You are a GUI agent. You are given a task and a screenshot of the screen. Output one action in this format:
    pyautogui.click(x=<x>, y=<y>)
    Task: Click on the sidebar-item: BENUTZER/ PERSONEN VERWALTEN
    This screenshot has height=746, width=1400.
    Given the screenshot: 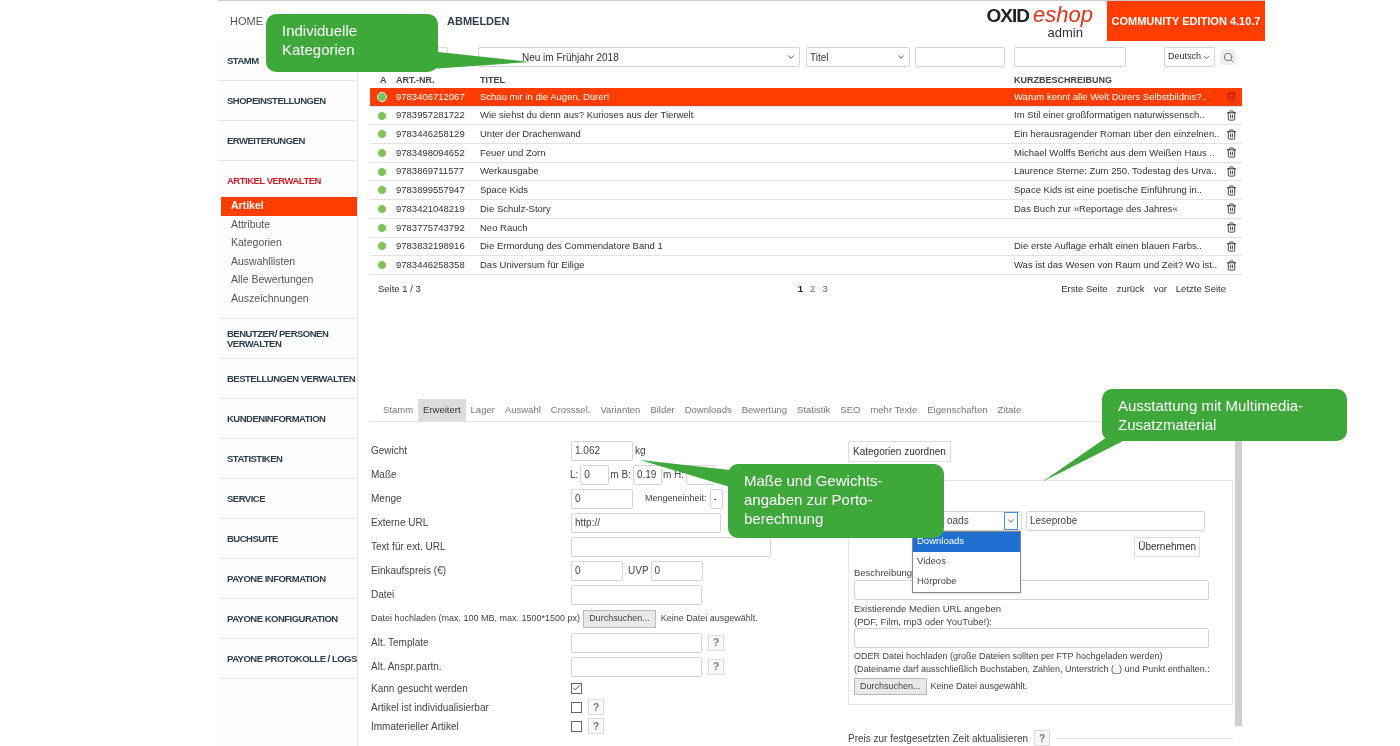 What is the action you would take?
    pyautogui.click(x=292, y=338)
    